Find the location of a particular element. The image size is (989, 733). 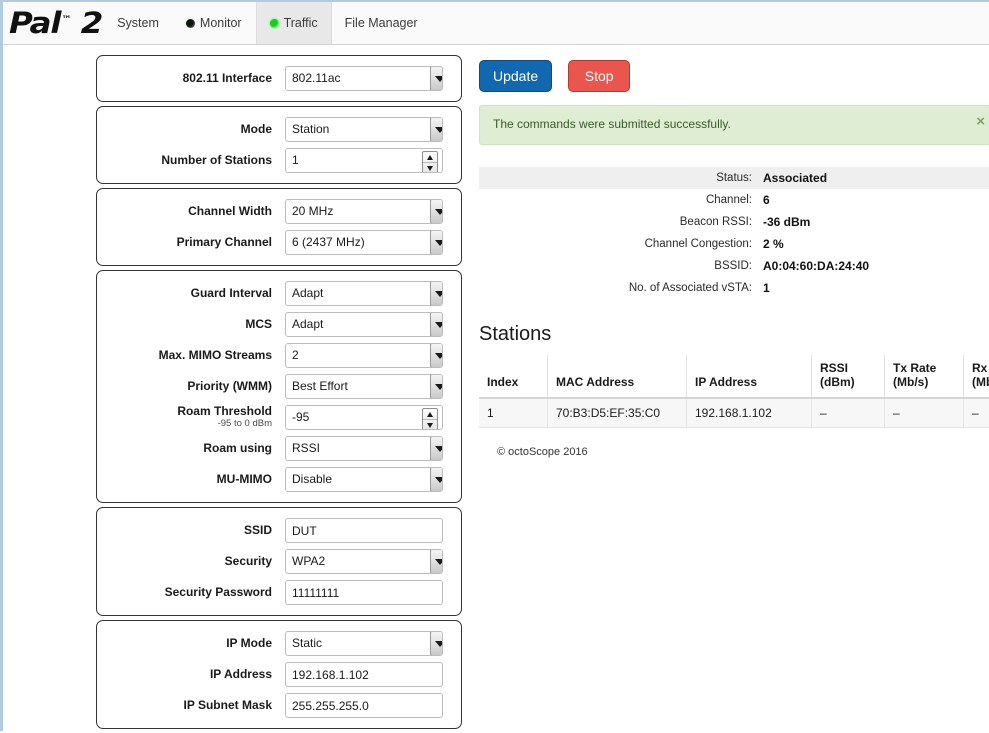

stations-cell: – is located at coordinates (848, 413).